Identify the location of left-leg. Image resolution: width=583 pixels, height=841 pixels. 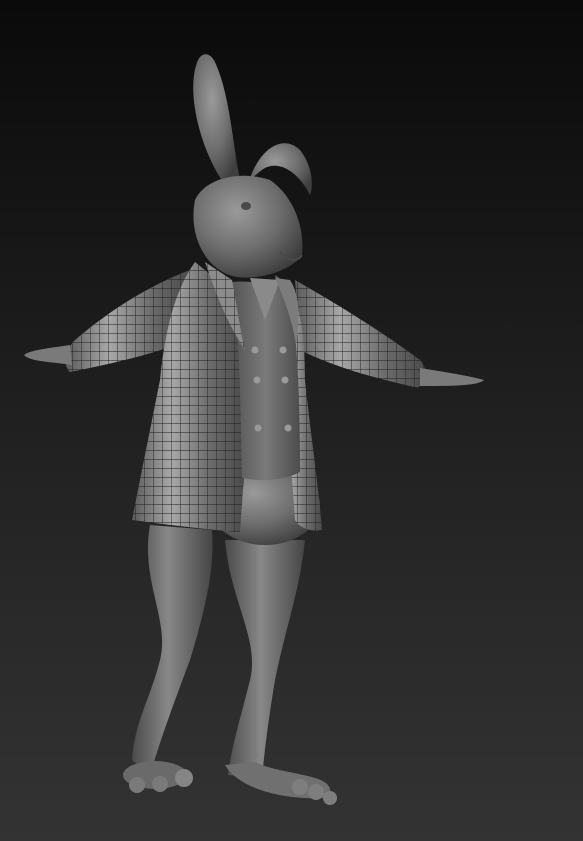
(172, 650).